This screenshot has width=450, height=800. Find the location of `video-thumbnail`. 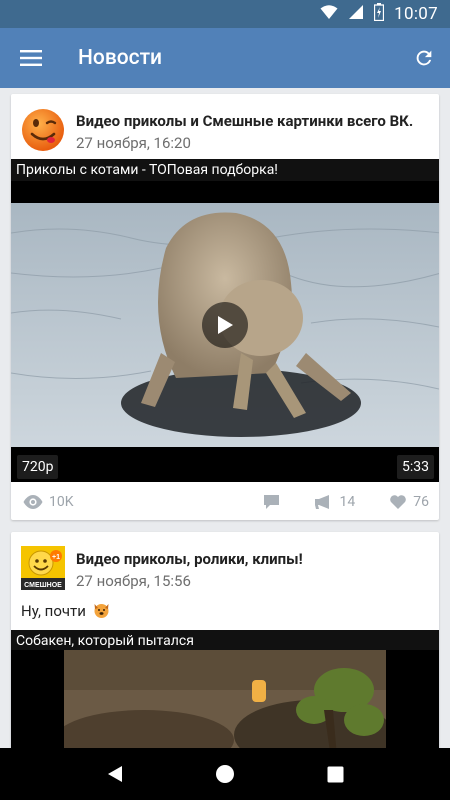

video-thumbnail is located at coordinates (225, 699).